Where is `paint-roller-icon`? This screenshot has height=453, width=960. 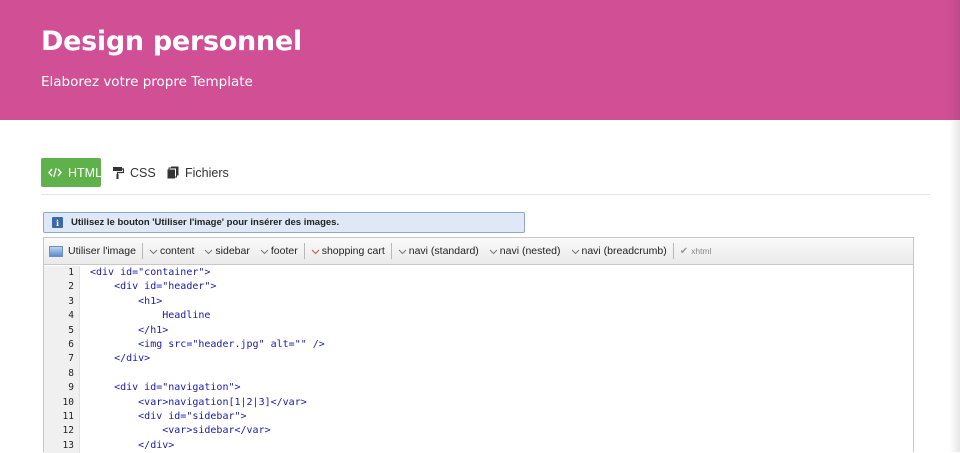 paint-roller-icon is located at coordinates (118, 172).